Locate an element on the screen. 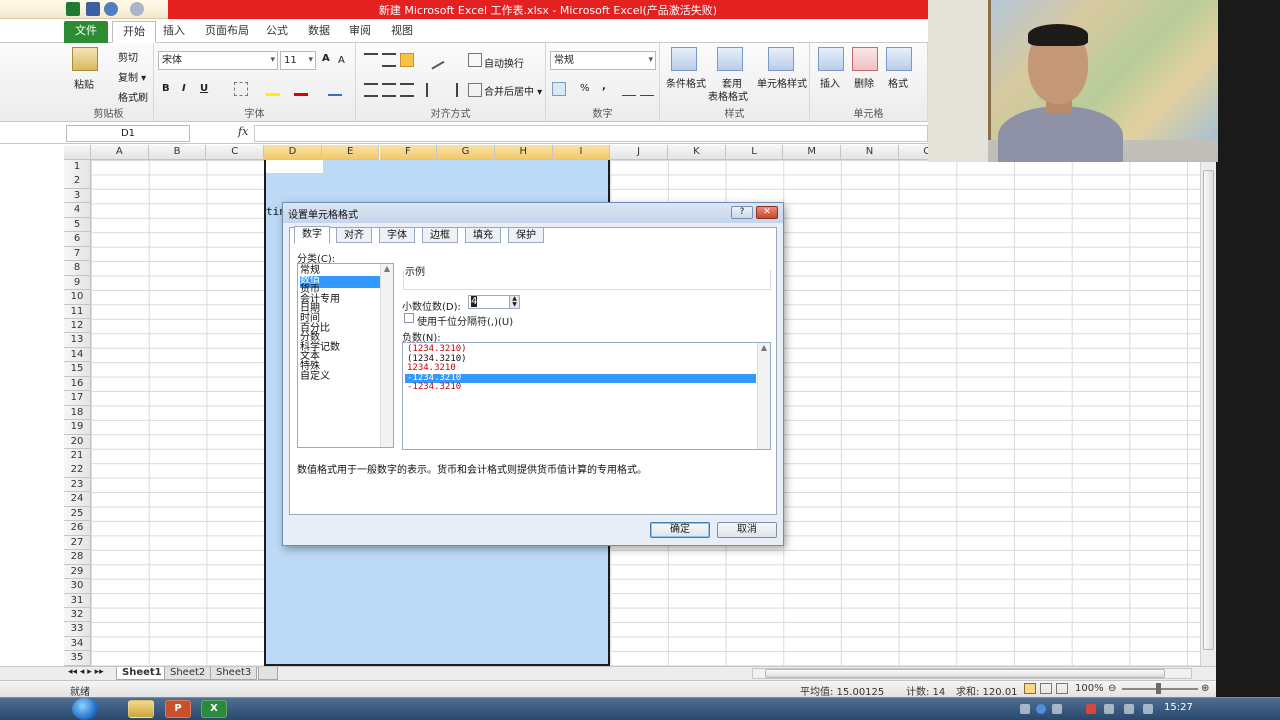 The image size is (1280, 720). insert-cells-button: 插入 is located at coordinates (830, 82).